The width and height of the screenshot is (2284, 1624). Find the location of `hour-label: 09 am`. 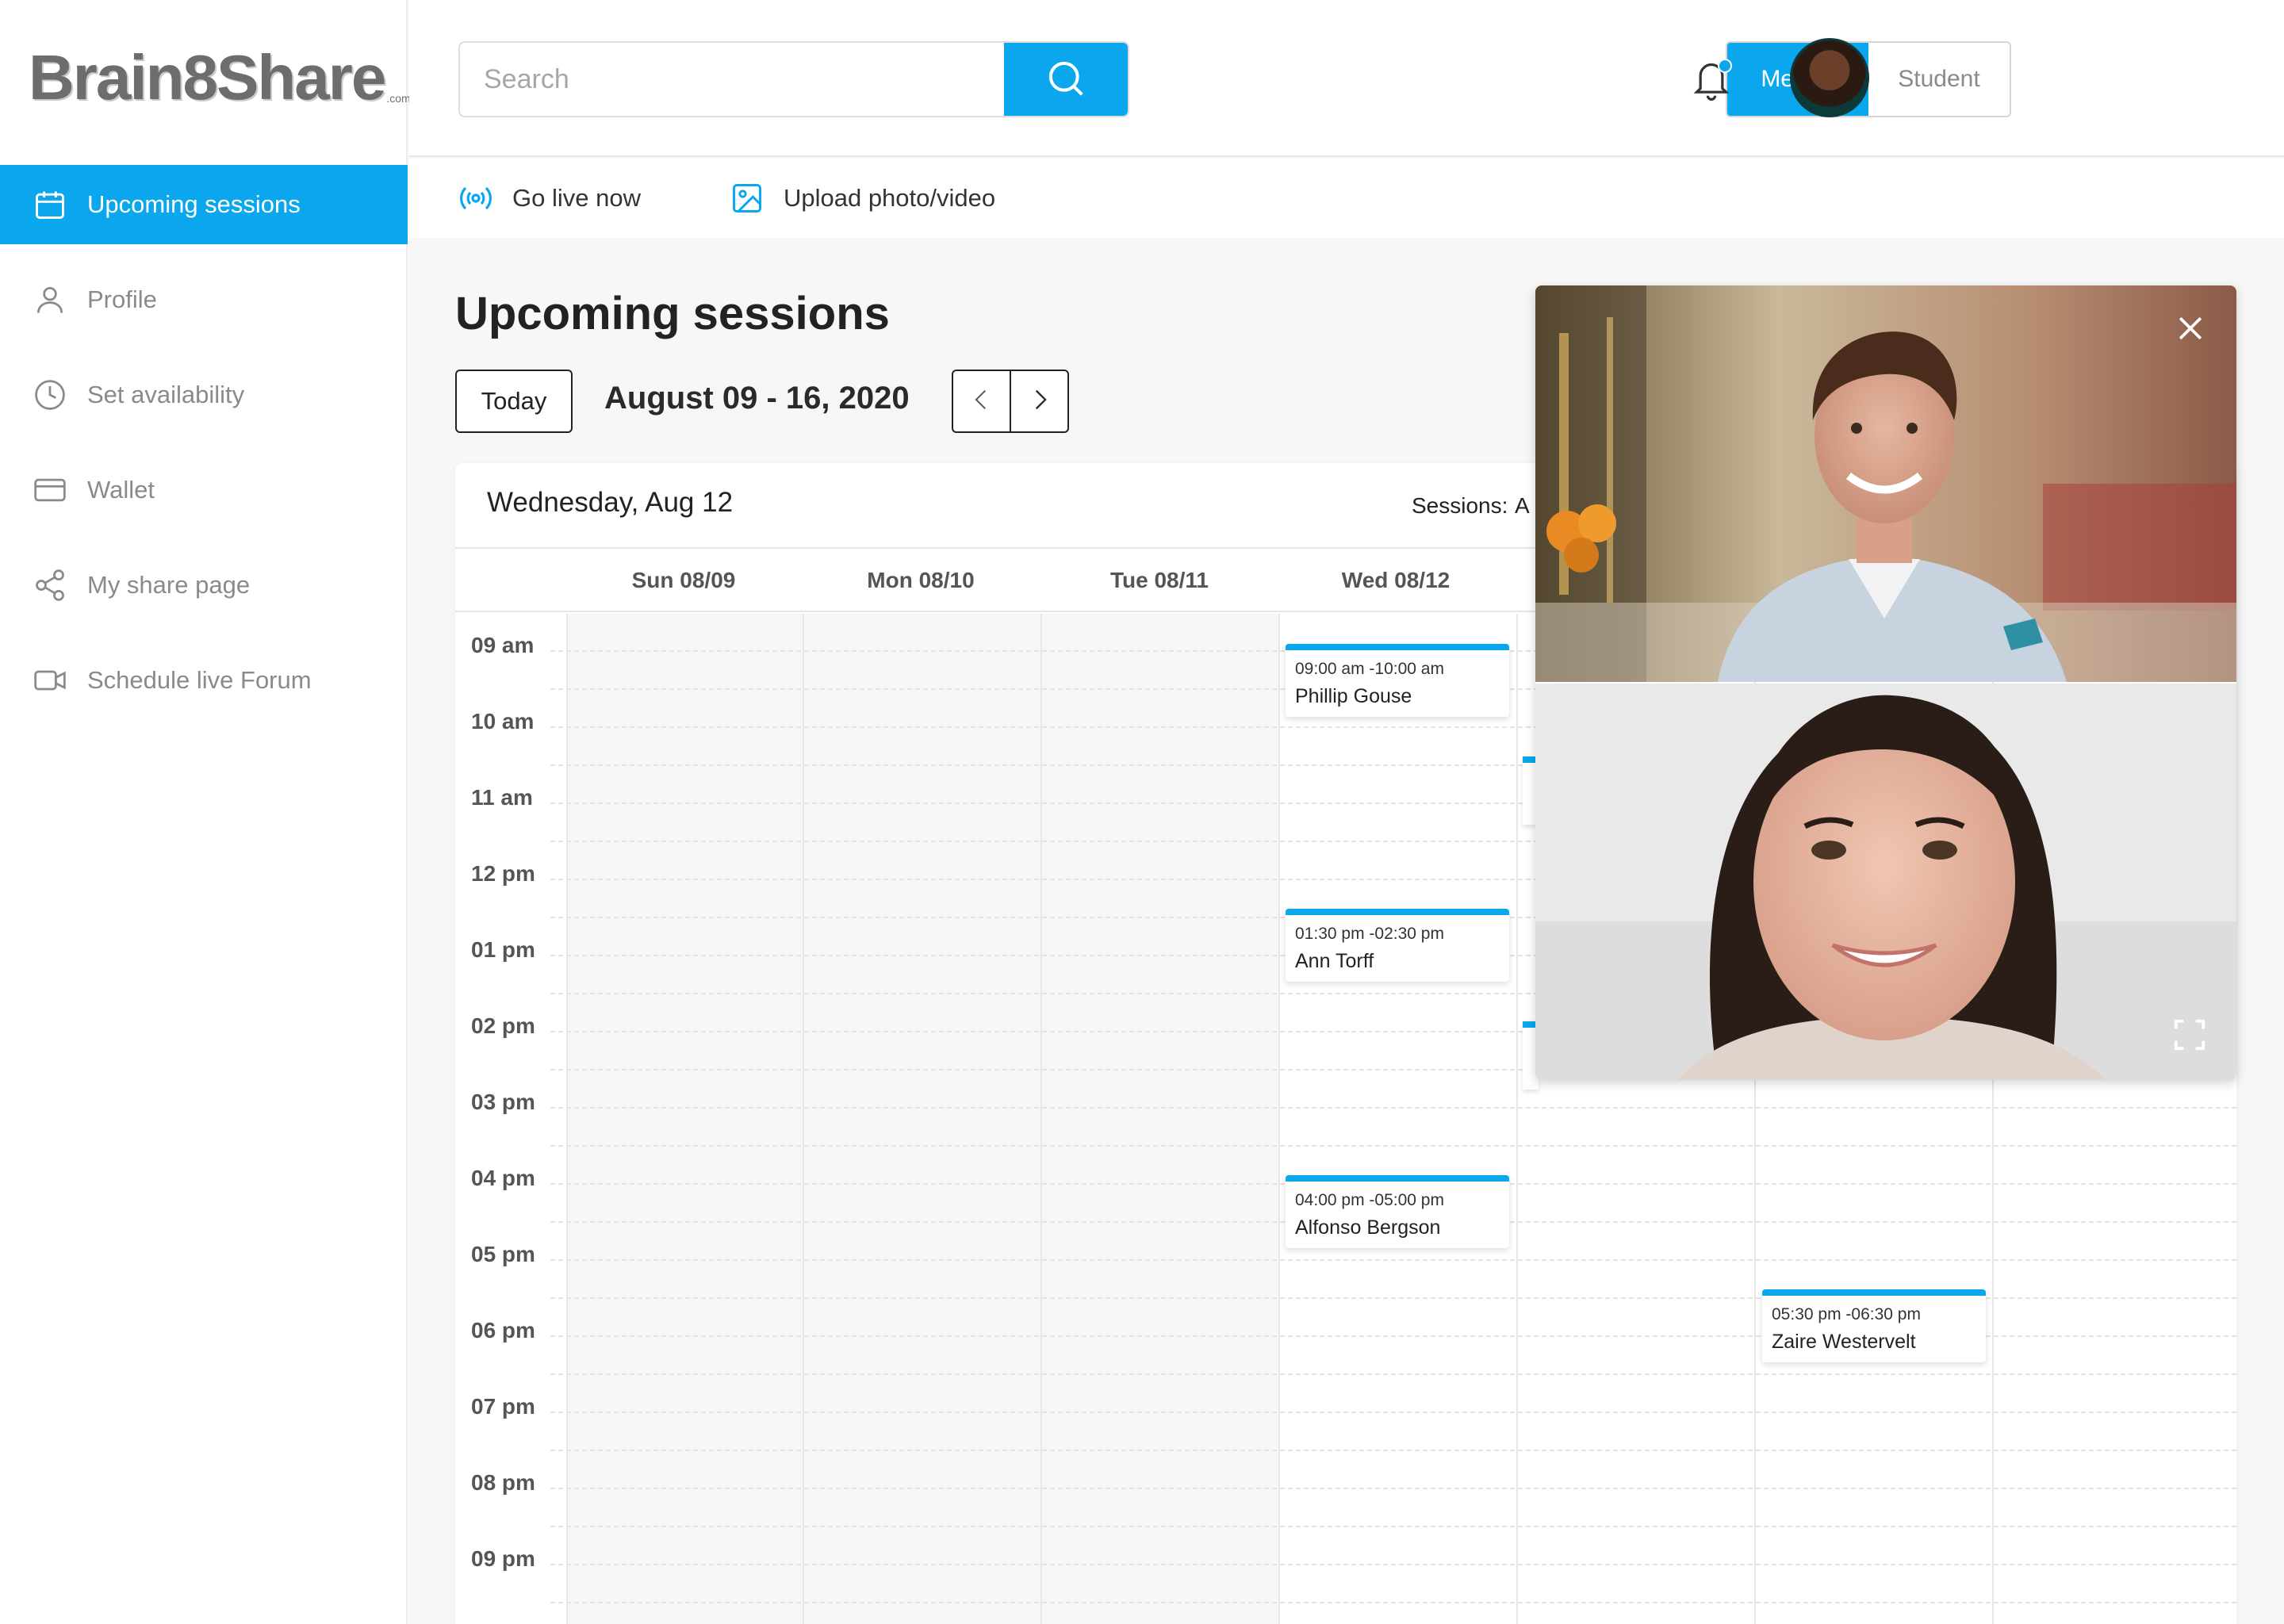

hour-label: 09 am is located at coordinates (503, 645).